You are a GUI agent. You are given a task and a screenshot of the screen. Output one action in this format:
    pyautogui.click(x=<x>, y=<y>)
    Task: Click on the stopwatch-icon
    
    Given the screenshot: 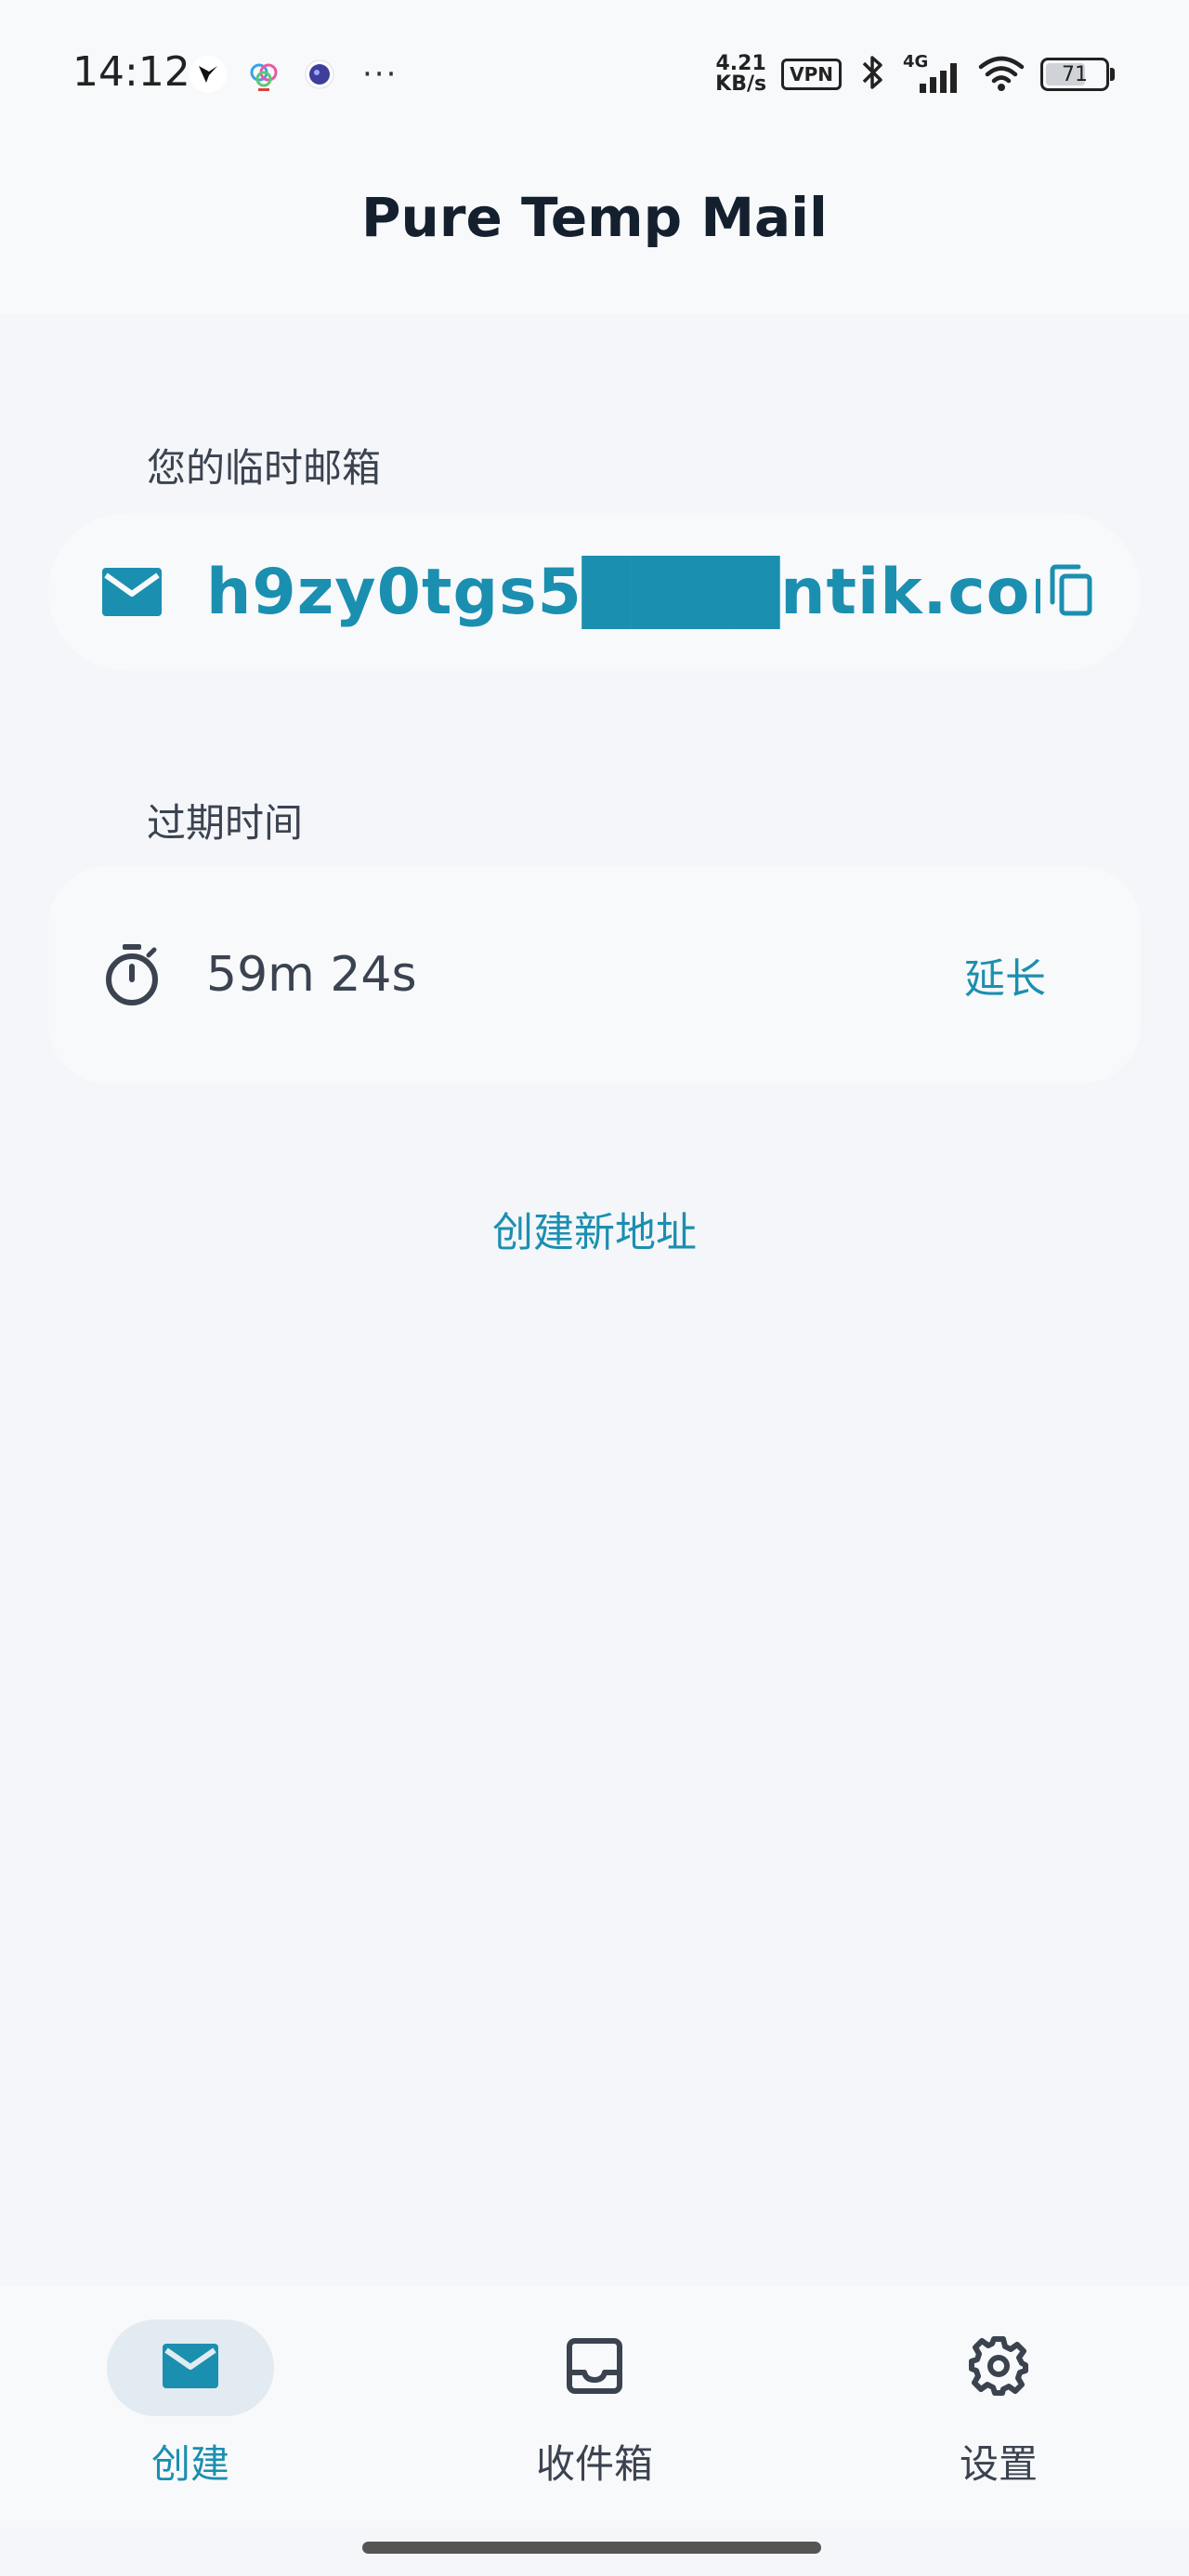 What is the action you would take?
    pyautogui.click(x=131, y=974)
    